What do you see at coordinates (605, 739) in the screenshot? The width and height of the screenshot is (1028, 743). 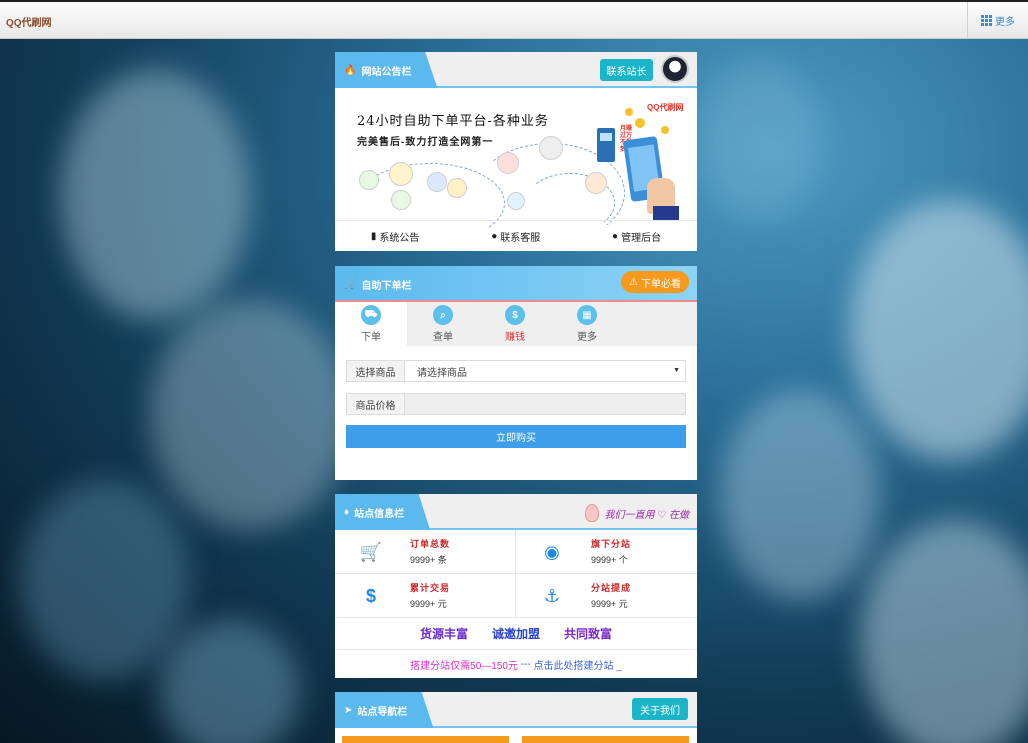 I see `nav-button-right` at bounding box center [605, 739].